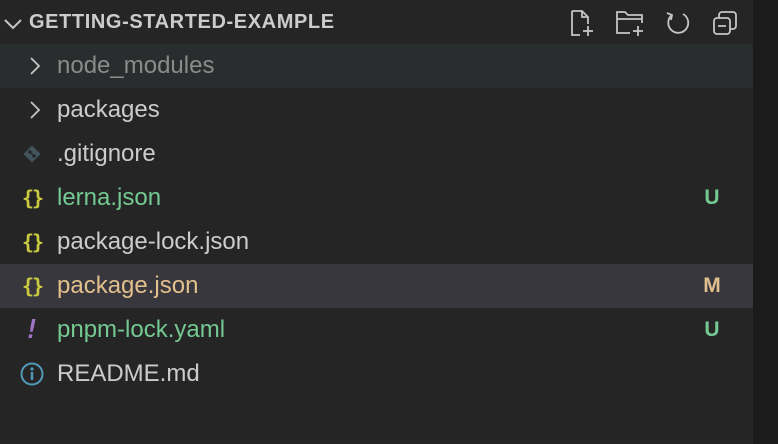 The width and height of the screenshot is (778, 444). I want to click on new-file-button, so click(581, 23).